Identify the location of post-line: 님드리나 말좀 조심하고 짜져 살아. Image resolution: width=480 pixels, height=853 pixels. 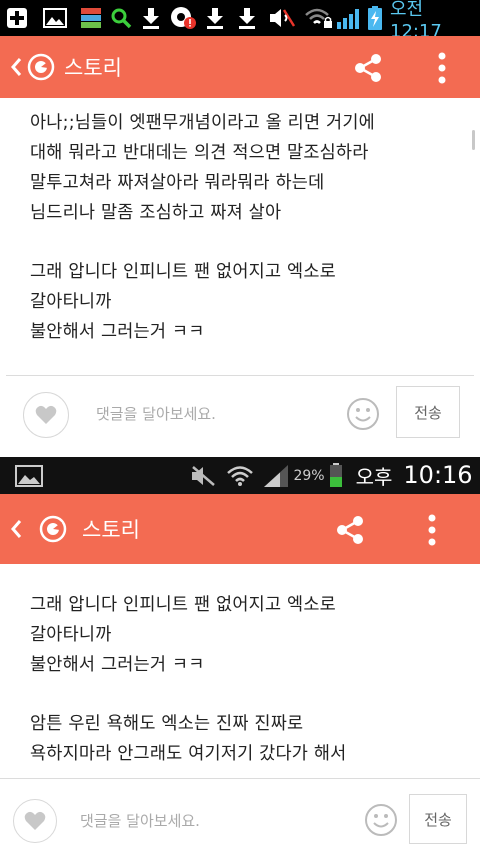
(156, 213).